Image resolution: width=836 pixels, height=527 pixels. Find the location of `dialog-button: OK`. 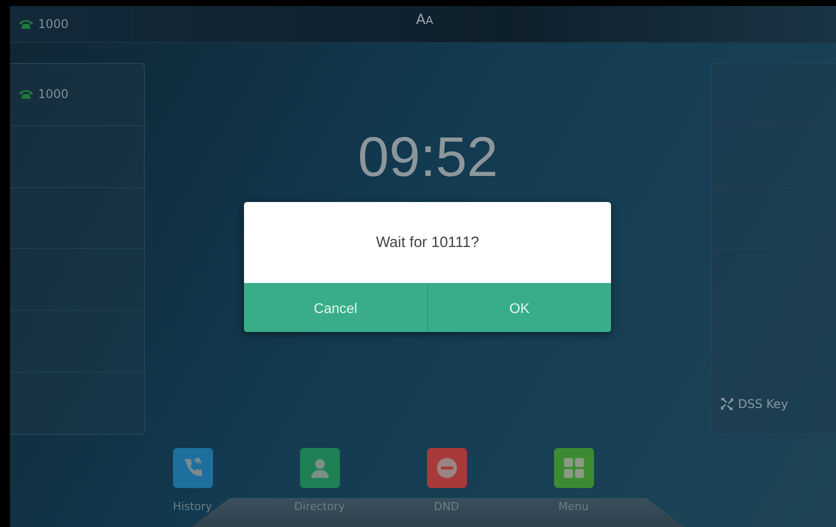

dialog-button: OK is located at coordinates (519, 307).